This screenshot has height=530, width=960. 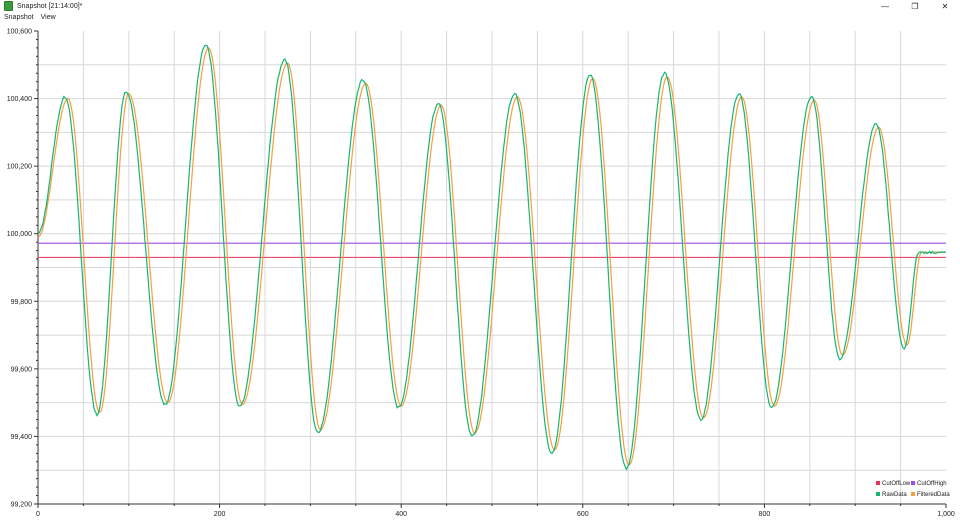 What do you see at coordinates (932, 484) in the screenshot?
I see `legend-label: CutOffHigh` at bounding box center [932, 484].